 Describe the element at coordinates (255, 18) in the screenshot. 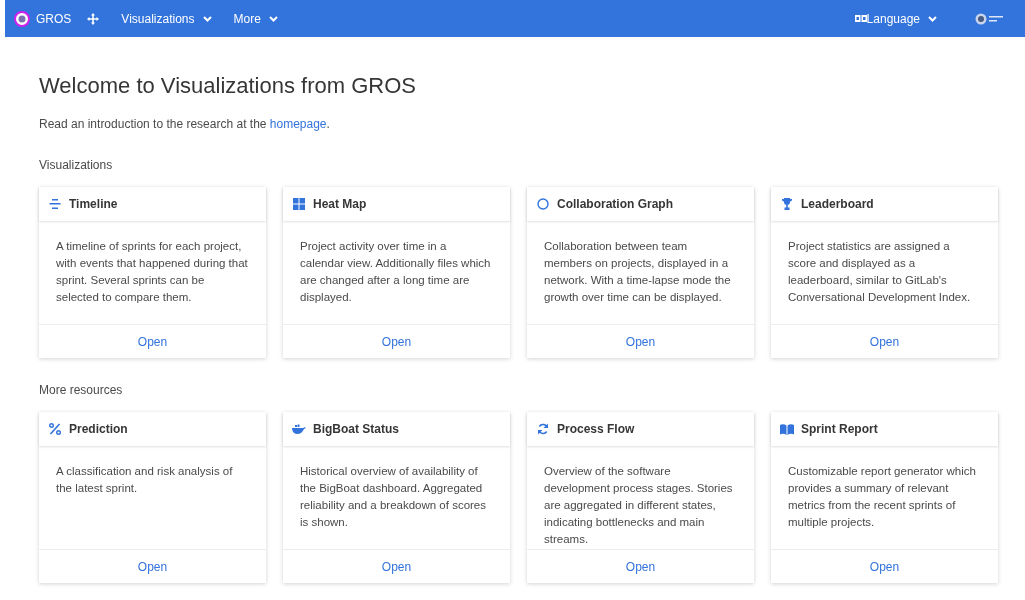

I see `nav-menu: More` at that location.